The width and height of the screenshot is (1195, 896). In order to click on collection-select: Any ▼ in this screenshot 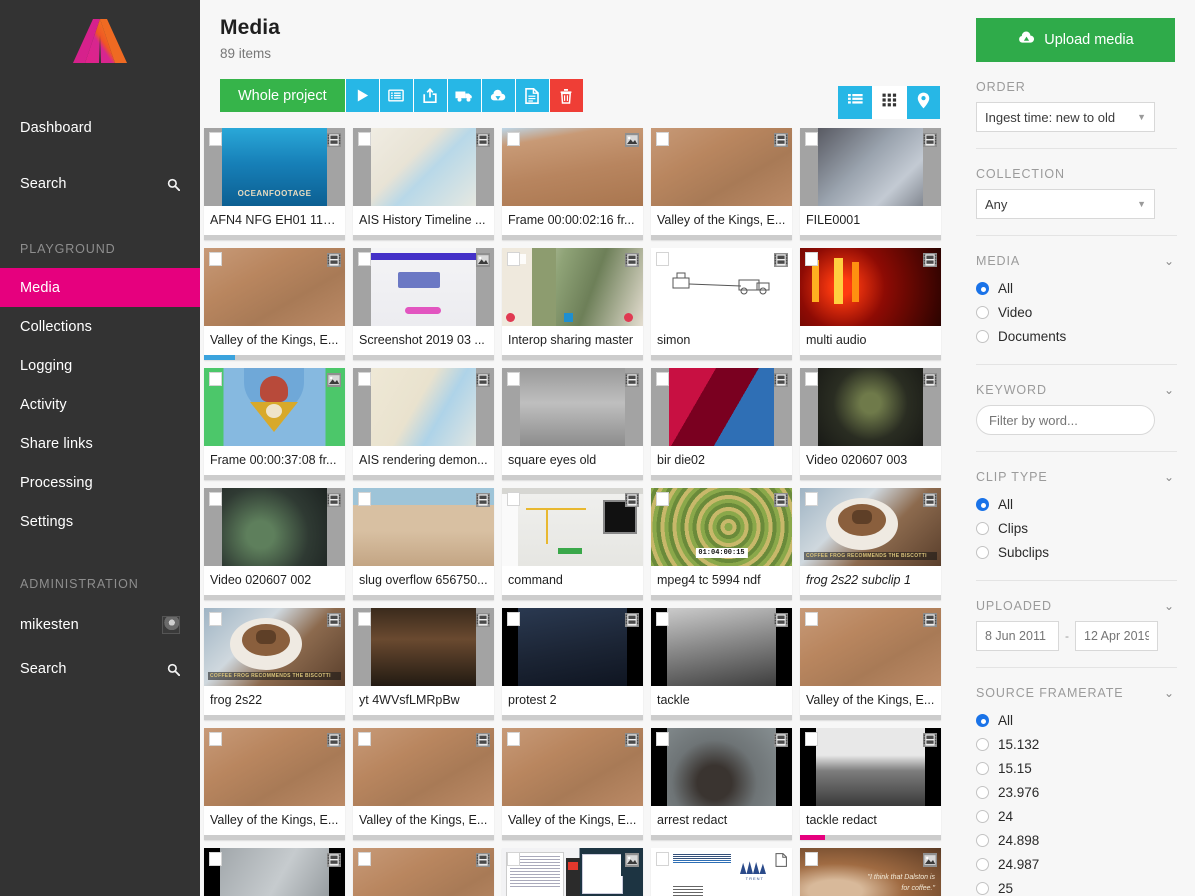, I will do `click(1065, 204)`.